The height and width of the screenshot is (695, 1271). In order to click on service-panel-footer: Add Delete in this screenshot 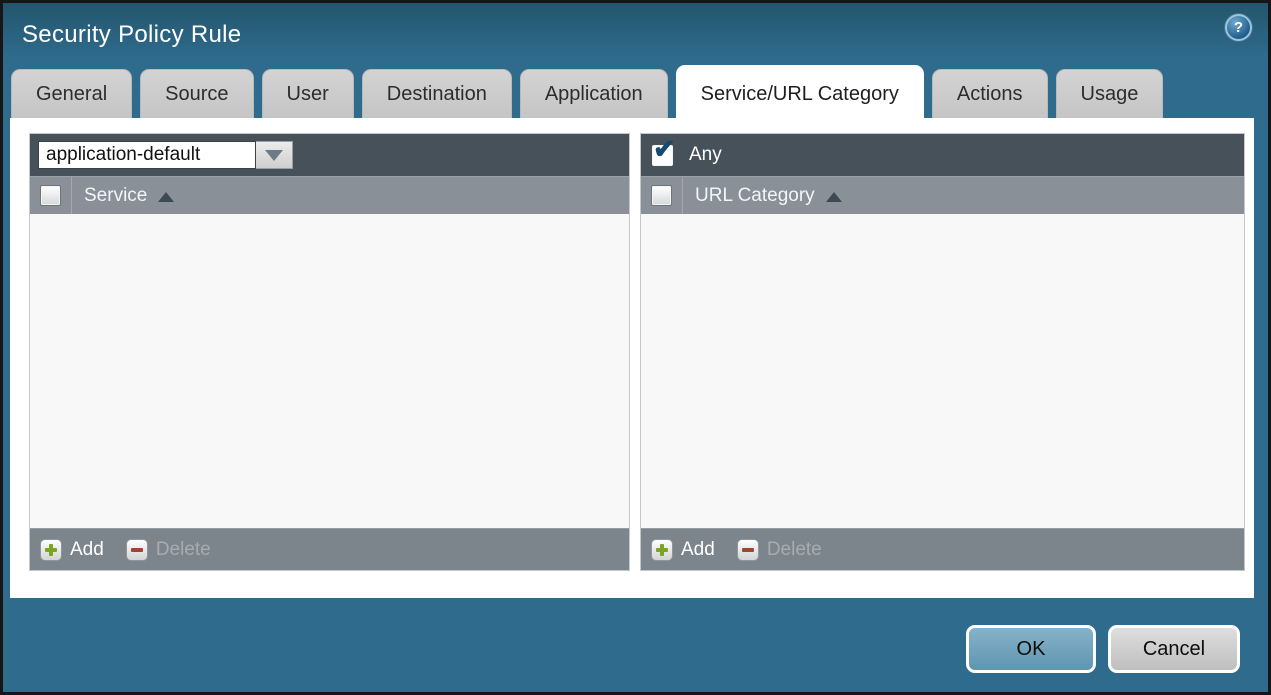, I will do `click(329, 549)`.